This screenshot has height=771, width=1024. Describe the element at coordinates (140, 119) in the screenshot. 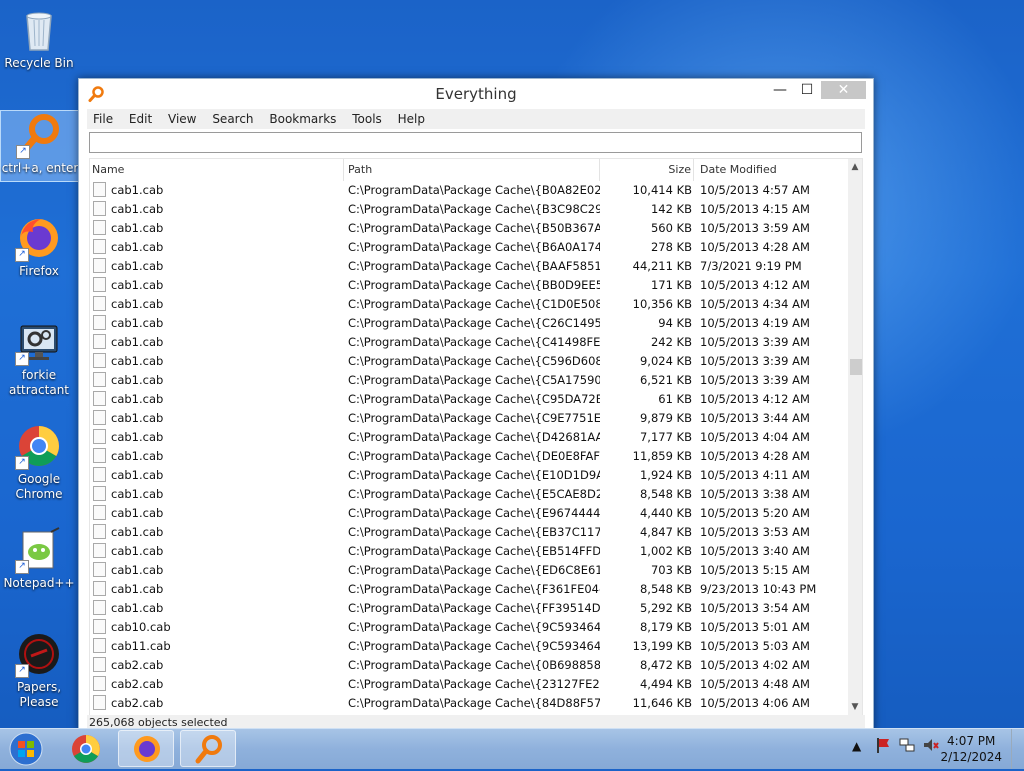

I see `menu-edit: Edit` at that location.